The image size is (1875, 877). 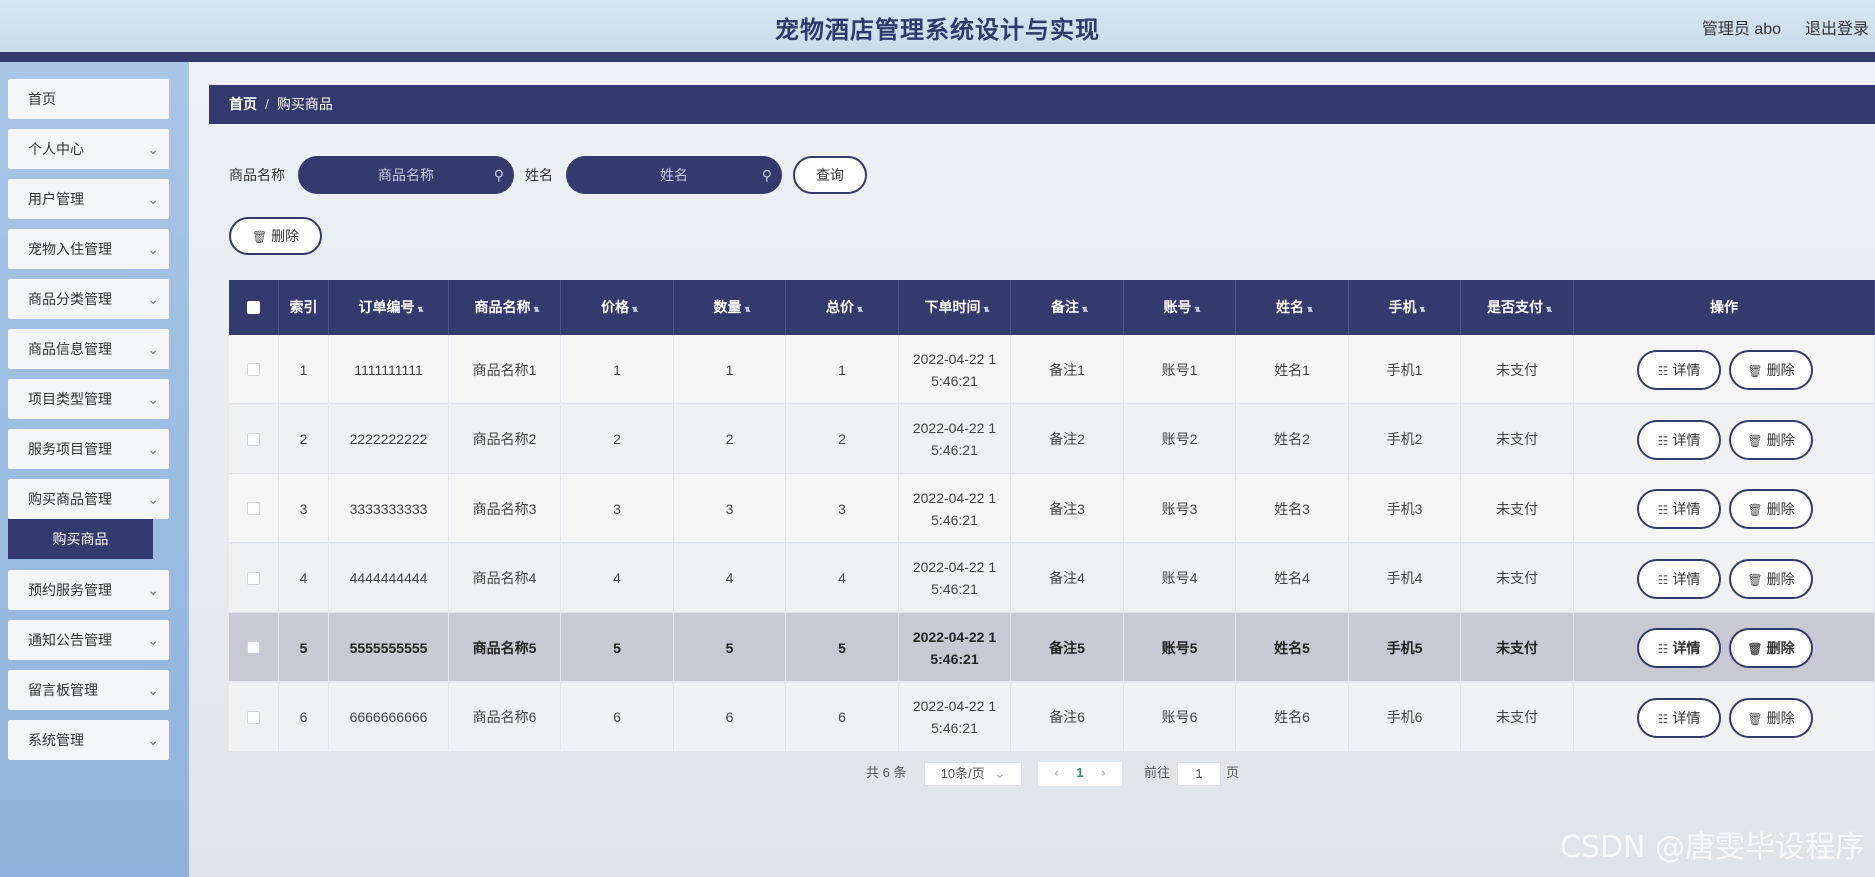 I want to click on cell-price: 3, so click(x=617, y=508).